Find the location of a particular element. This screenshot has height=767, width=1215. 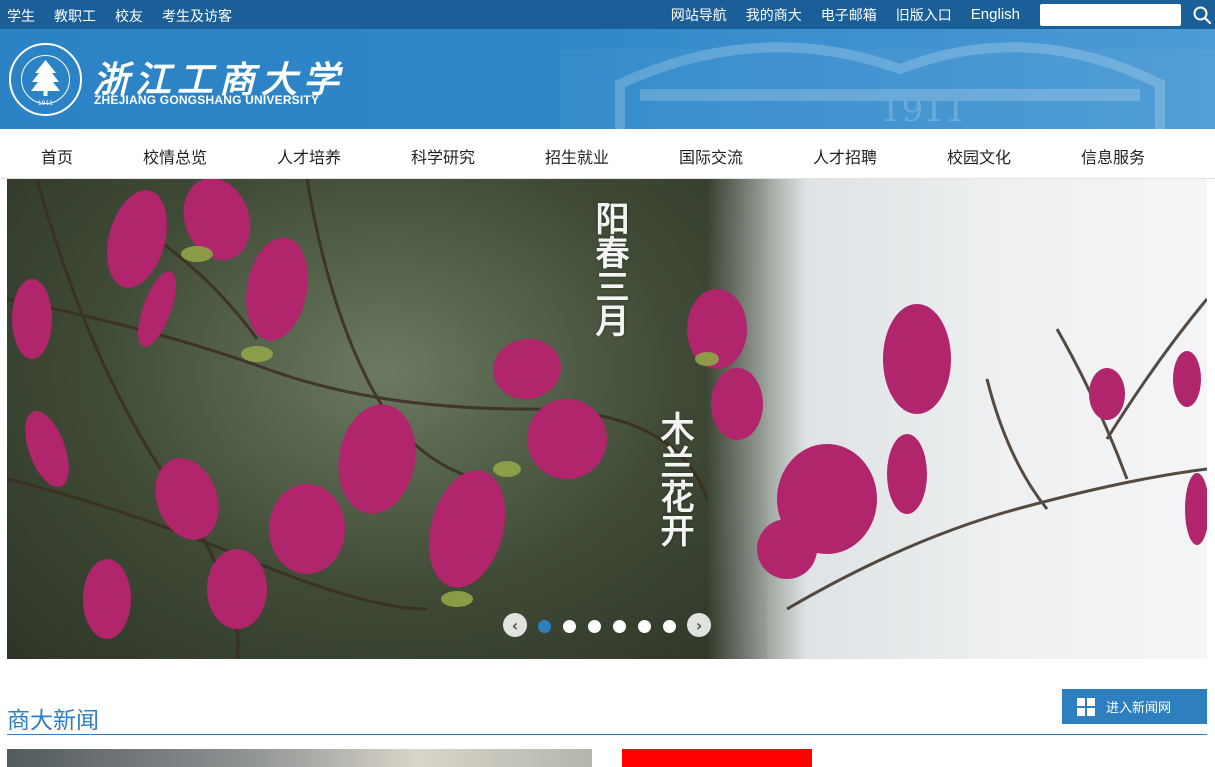

audience-links: 学生 教职工 校友 考生及访客 is located at coordinates (119, 16).